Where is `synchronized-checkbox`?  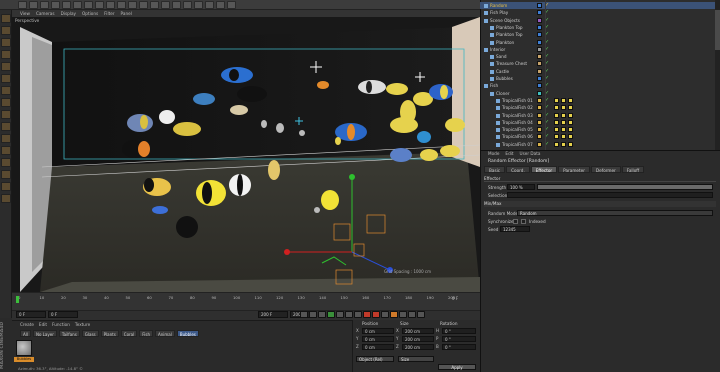 synchronized-checkbox is located at coordinates (515, 221).